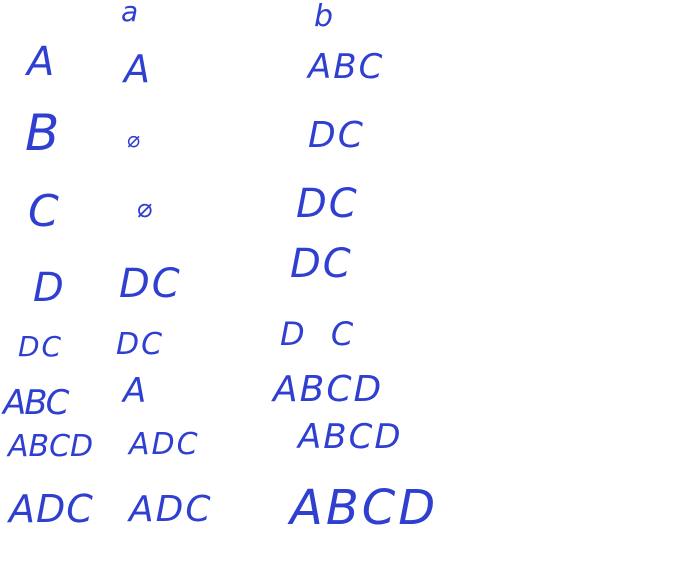  What do you see at coordinates (36, 403) in the screenshot?
I see `left-entry: ABC` at bounding box center [36, 403].